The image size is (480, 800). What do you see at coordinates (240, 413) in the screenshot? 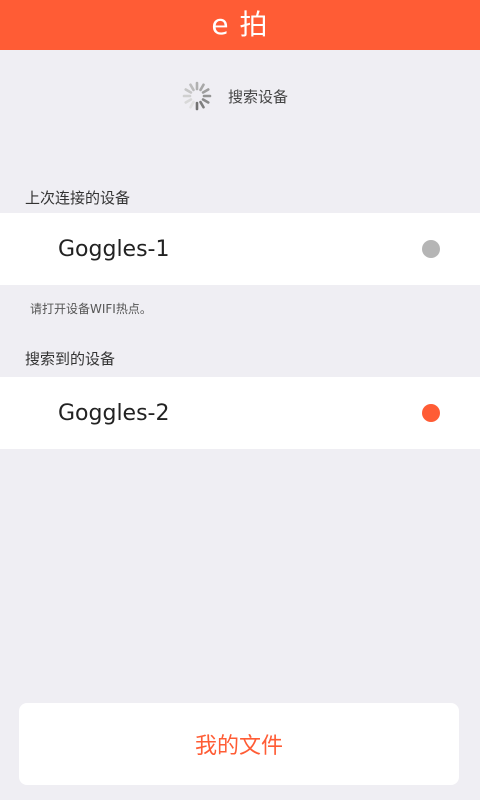
I see `device-row-goggles-2: Goggles-2` at bounding box center [240, 413].